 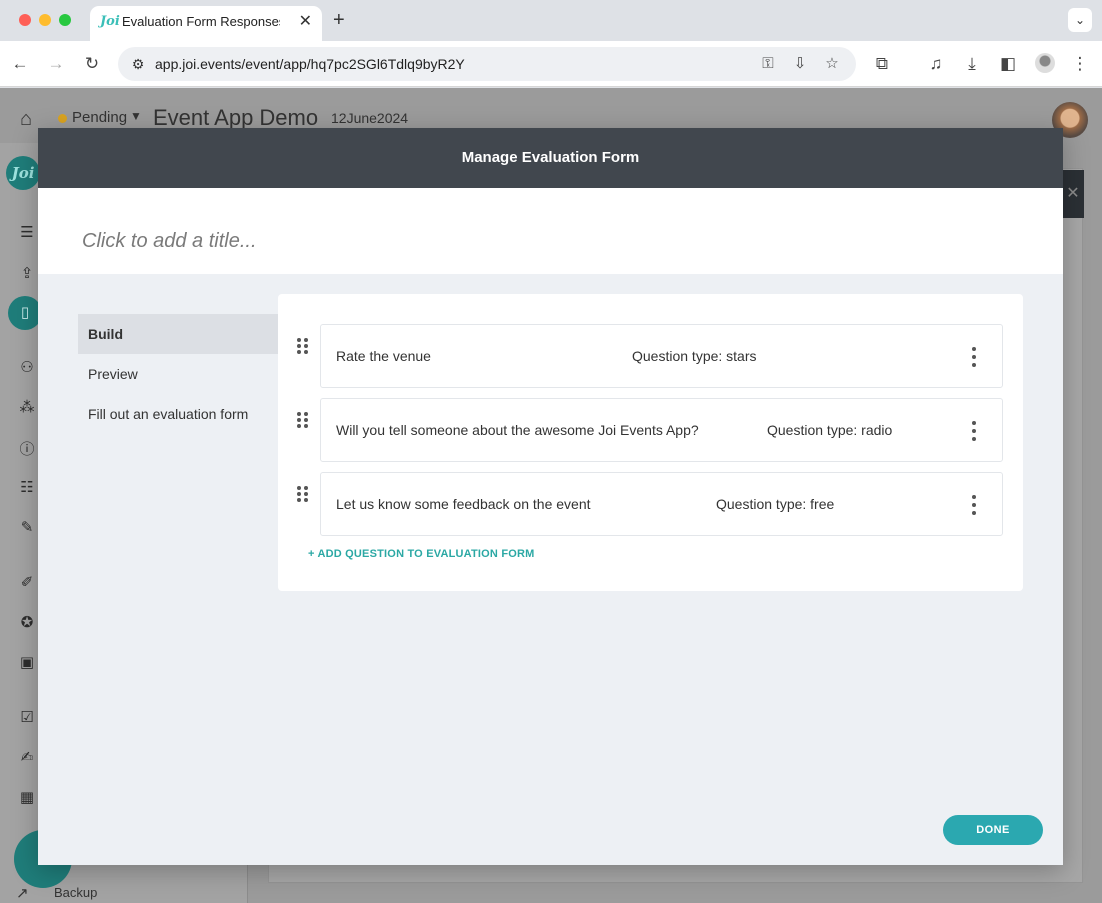 What do you see at coordinates (27, 528) in the screenshot?
I see `sidebar-form-icon: ✎` at bounding box center [27, 528].